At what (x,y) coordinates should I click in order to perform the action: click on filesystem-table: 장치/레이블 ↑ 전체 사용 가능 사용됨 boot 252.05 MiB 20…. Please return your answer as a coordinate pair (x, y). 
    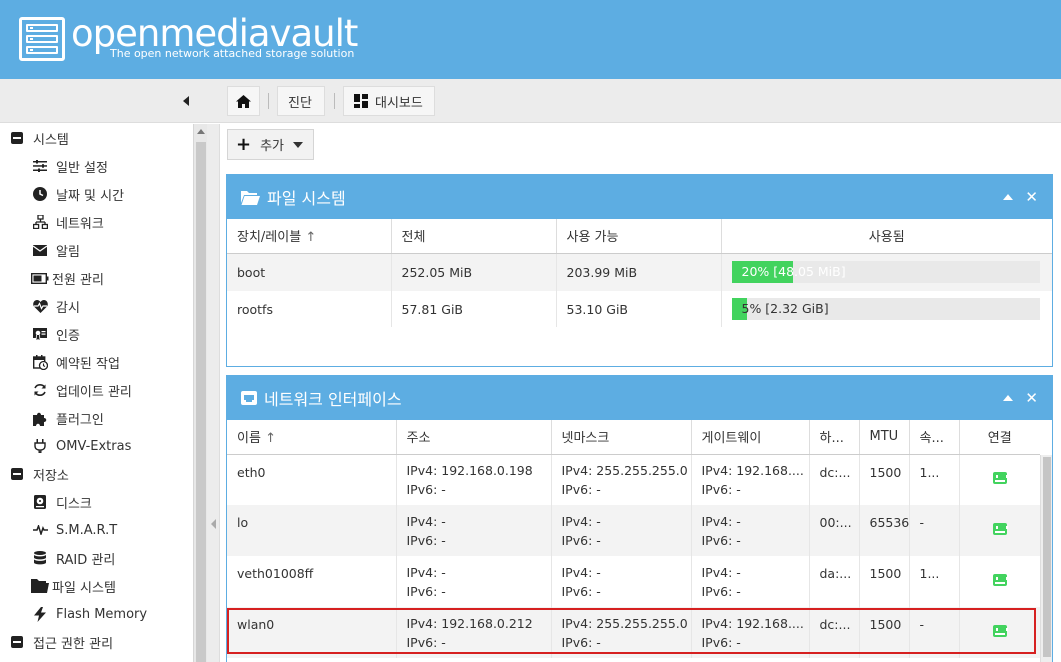
    Looking at the image, I should click on (639, 273).